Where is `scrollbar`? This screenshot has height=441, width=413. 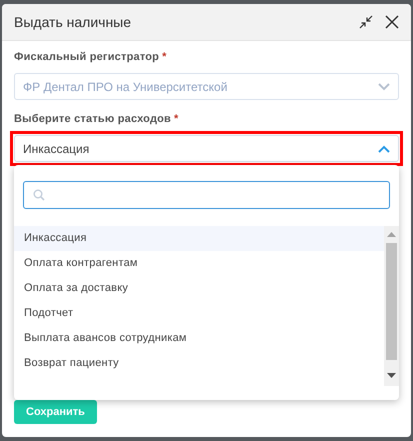
scrollbar is located at coordinates (391, 306).